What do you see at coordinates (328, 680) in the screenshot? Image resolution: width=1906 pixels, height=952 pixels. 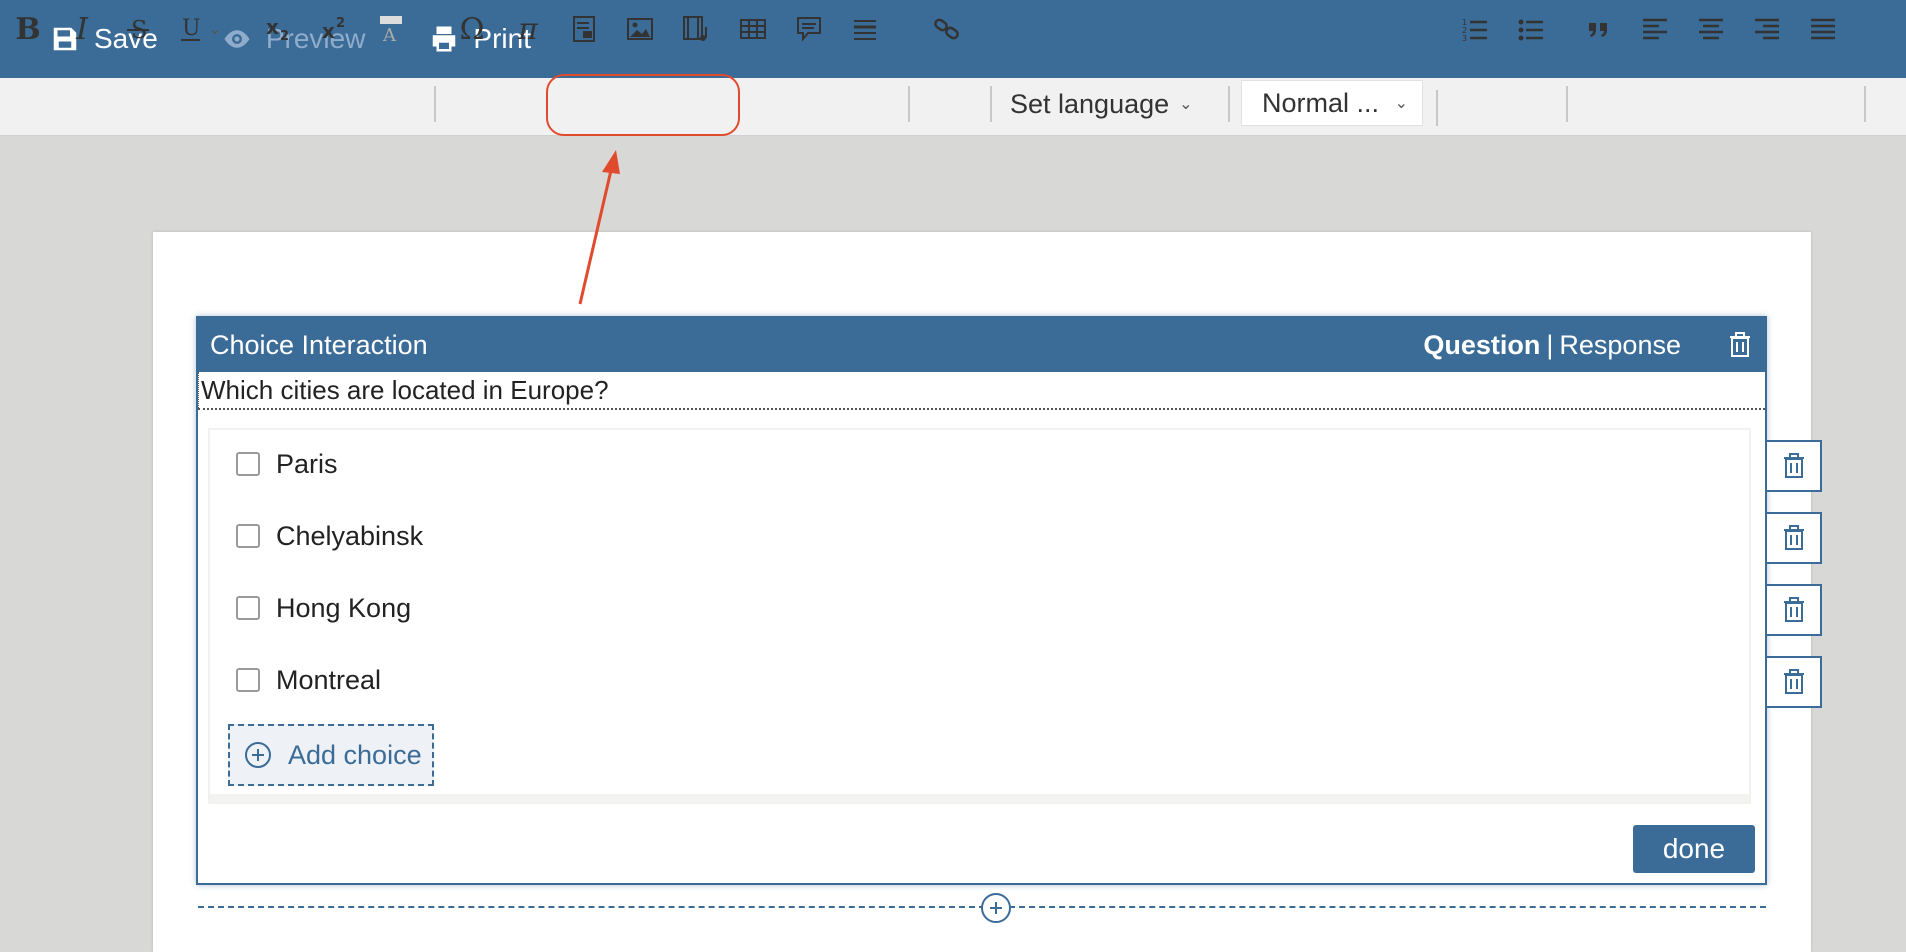 I see `choice-label: Montreal` at bounding box center [328, 680].